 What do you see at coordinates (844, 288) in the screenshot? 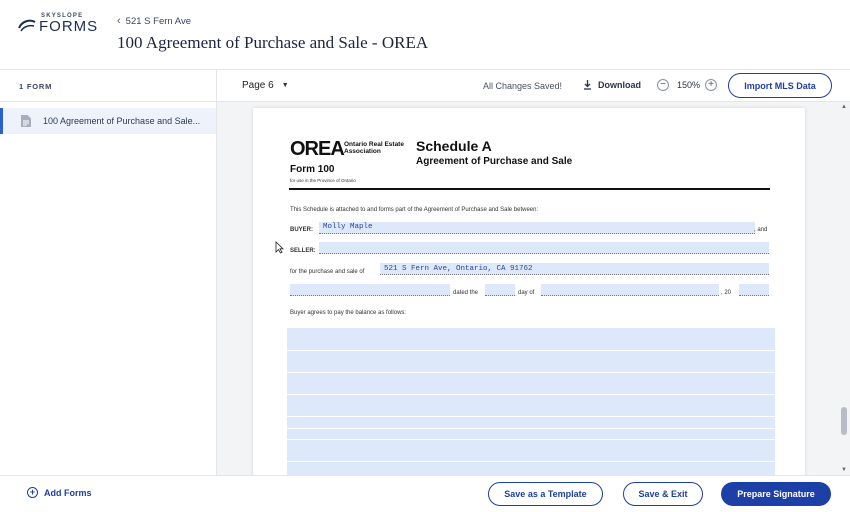
I see `vertical-scrollbar: ▲ ▼` at bounding box center [844, 288].